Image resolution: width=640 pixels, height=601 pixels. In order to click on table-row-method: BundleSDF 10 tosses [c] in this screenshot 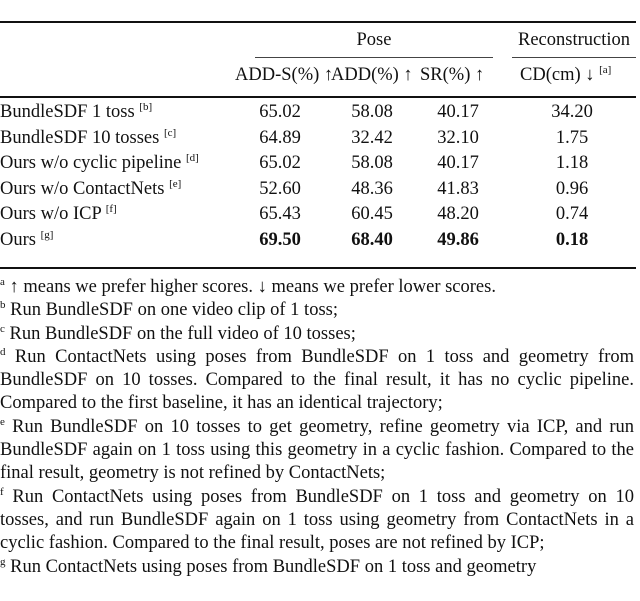, I will do `click(88, 138)`.